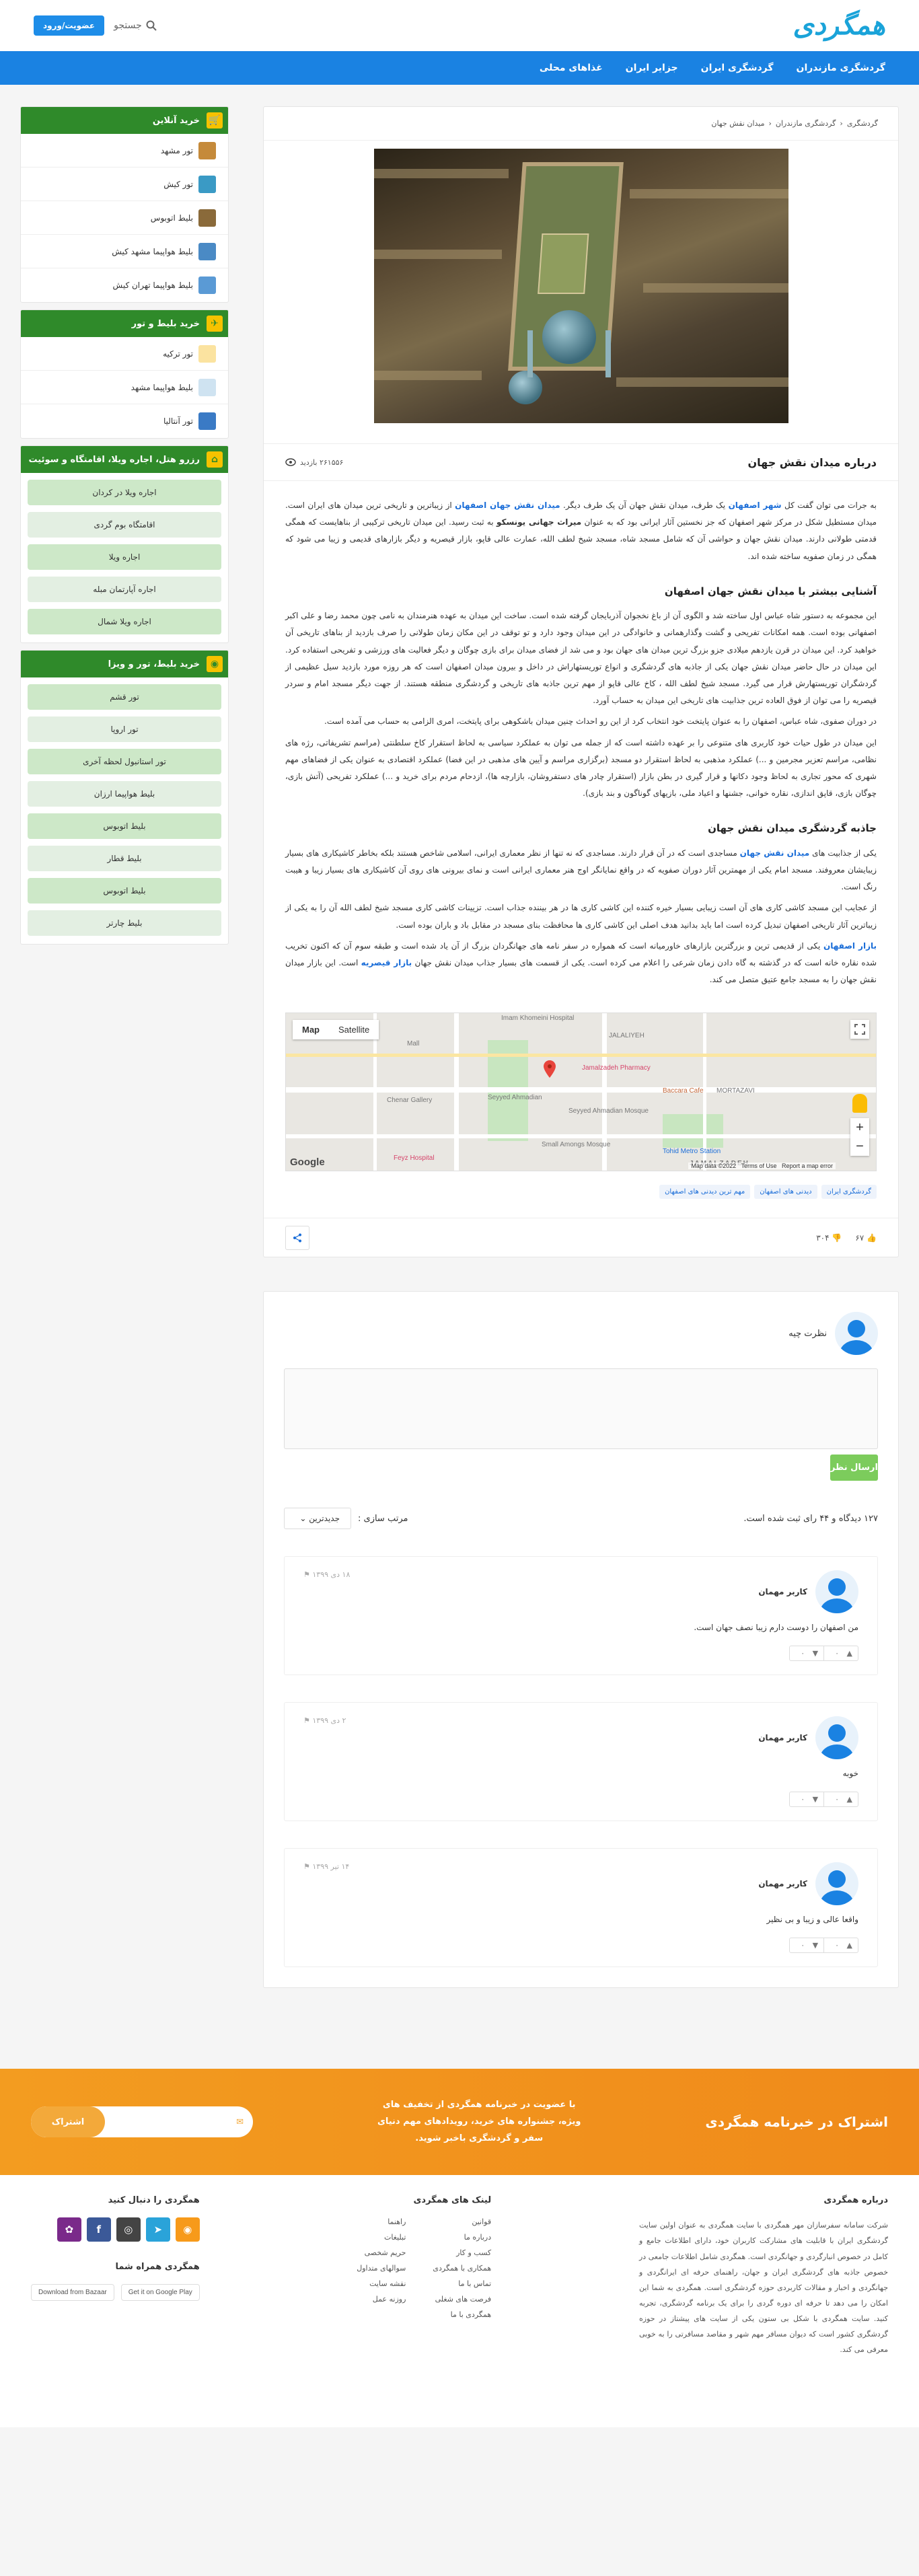 The image size is (919, 2576). What do you see at coordinates (812, 1920) in the screenshot?
I see `comment-text: واقعا عالی و زیبا و بی نظیر` at bounding box center [812, 1920].